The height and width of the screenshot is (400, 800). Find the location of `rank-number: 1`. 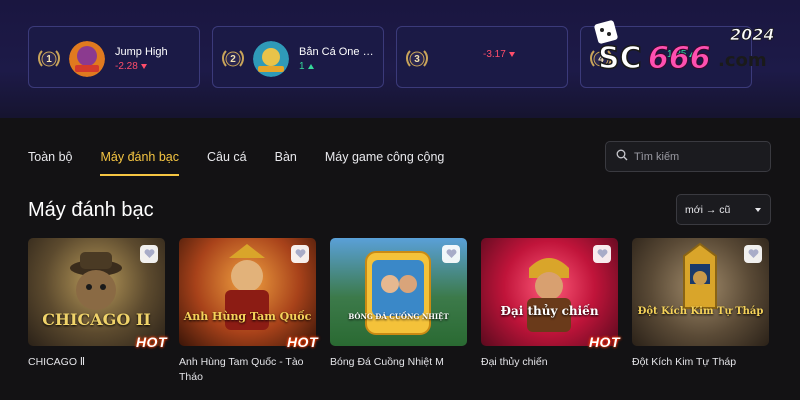

rank-number: 1 is located at coordinates (49, 59).